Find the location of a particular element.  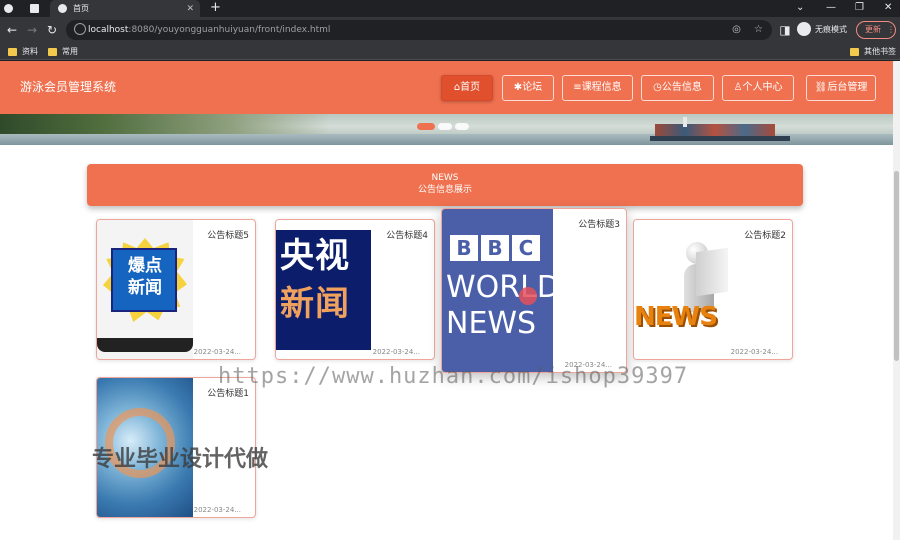

nav-courses: ≡课程信息 is located at coordinates (597, 88).